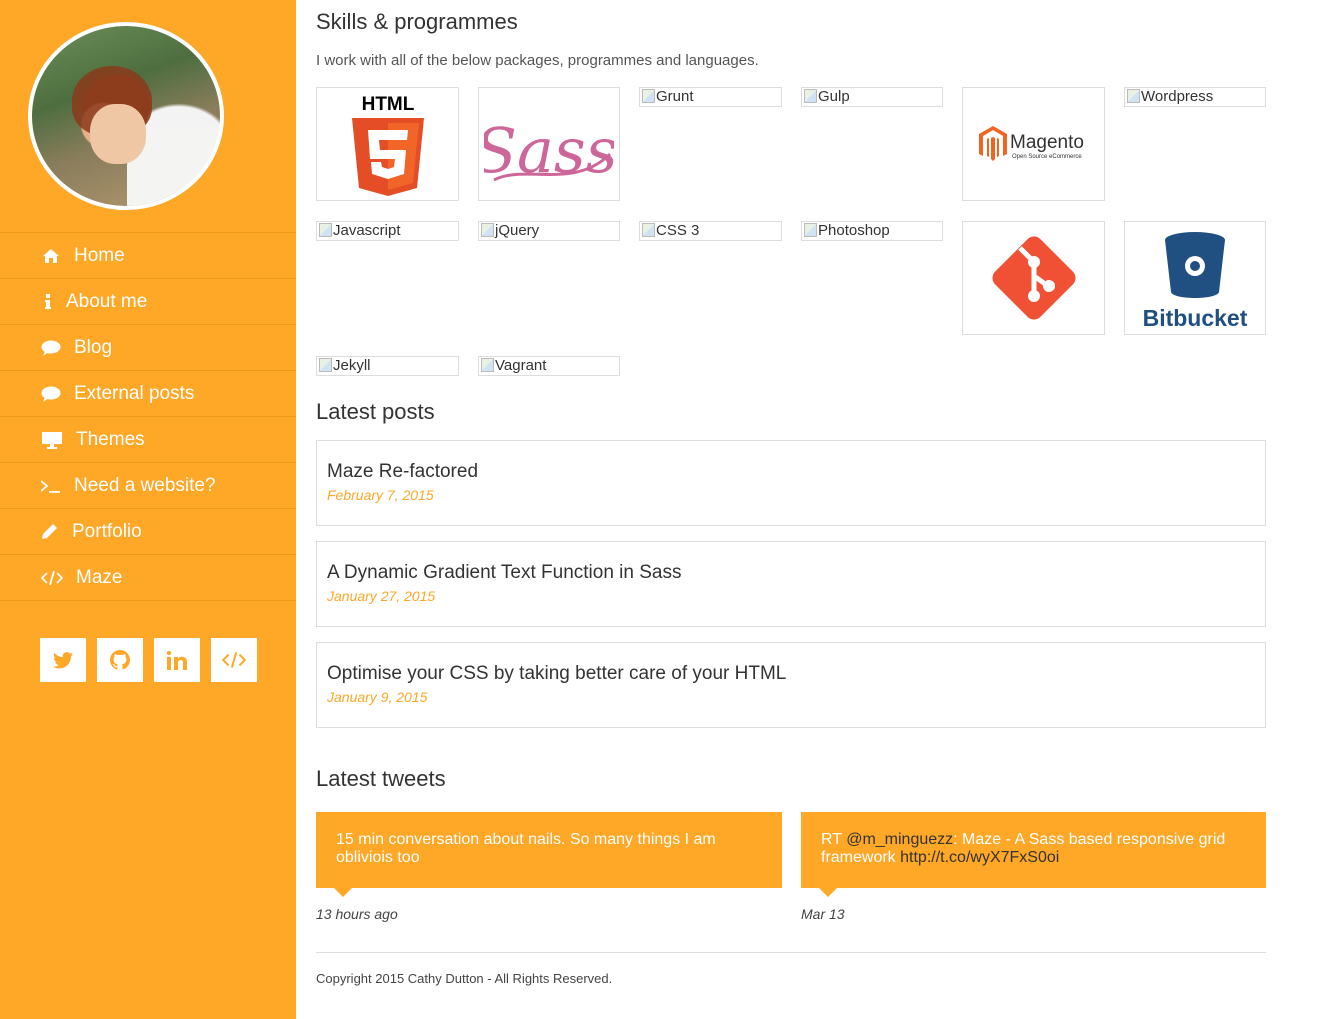 This screenshot has height=1019, width=1335. I want to click on sidebar-item-portfolio: Portfolio, so click(148, 532).